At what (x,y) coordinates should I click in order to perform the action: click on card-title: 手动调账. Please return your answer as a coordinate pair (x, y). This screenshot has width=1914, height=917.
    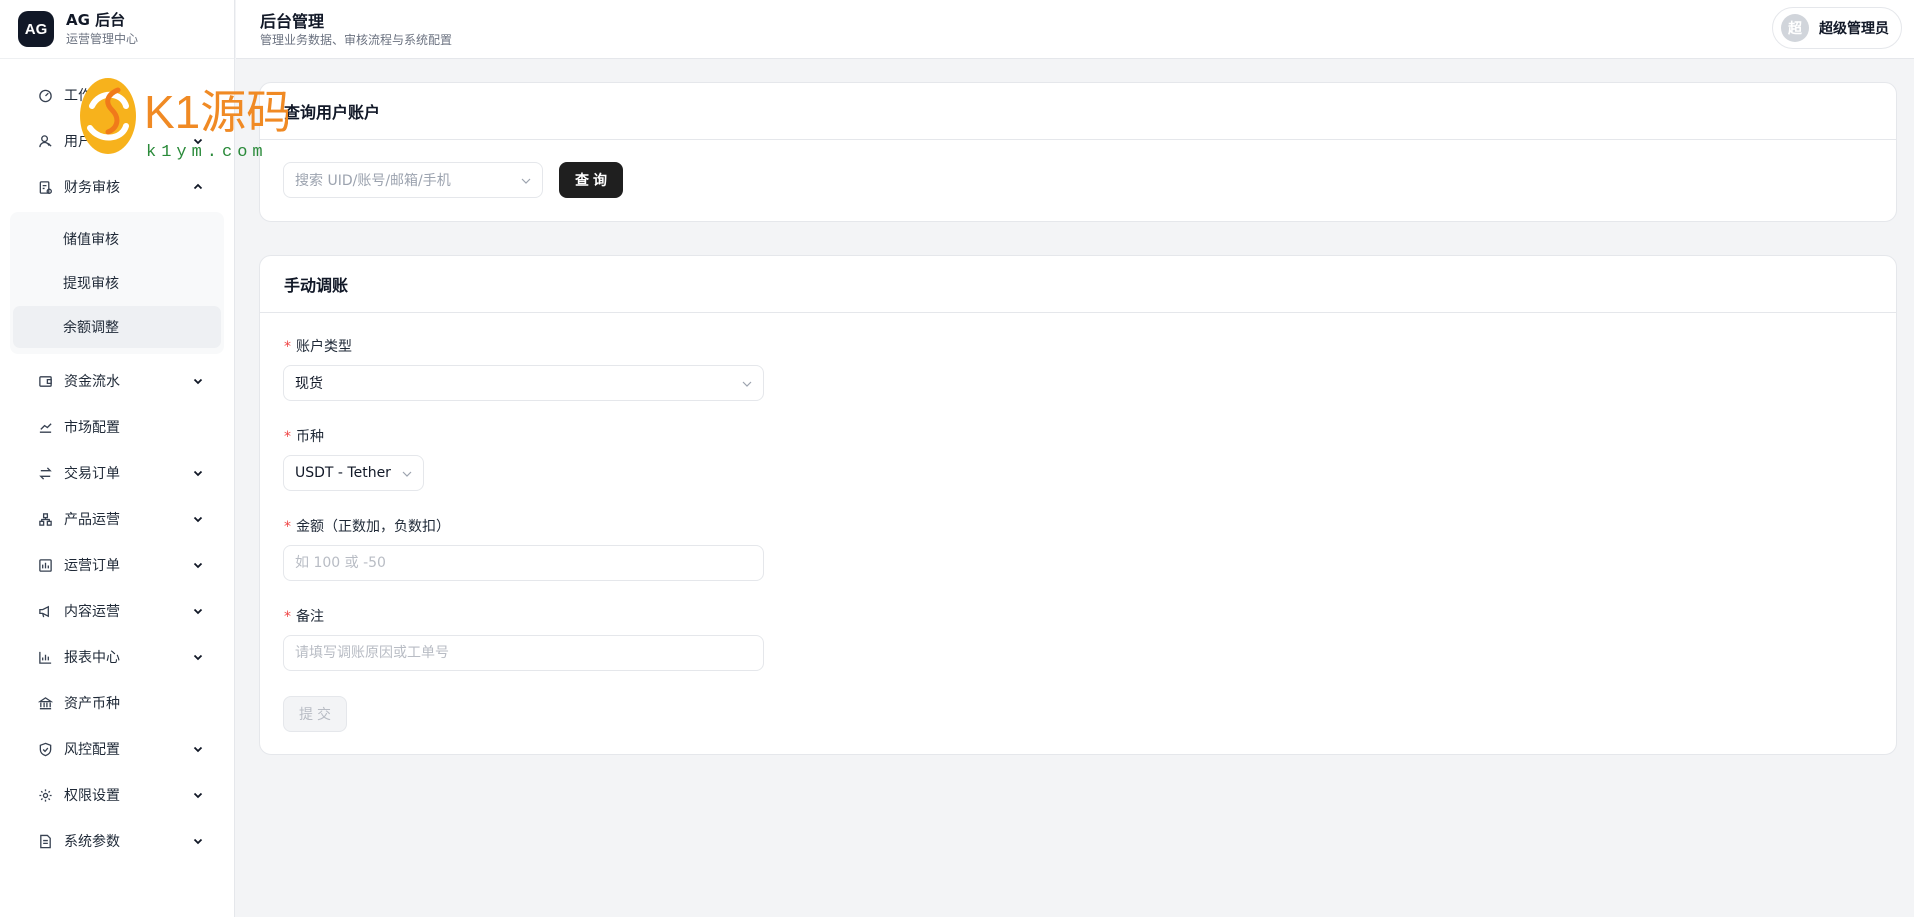
    Looking at the image, I should click on (1078, 284).